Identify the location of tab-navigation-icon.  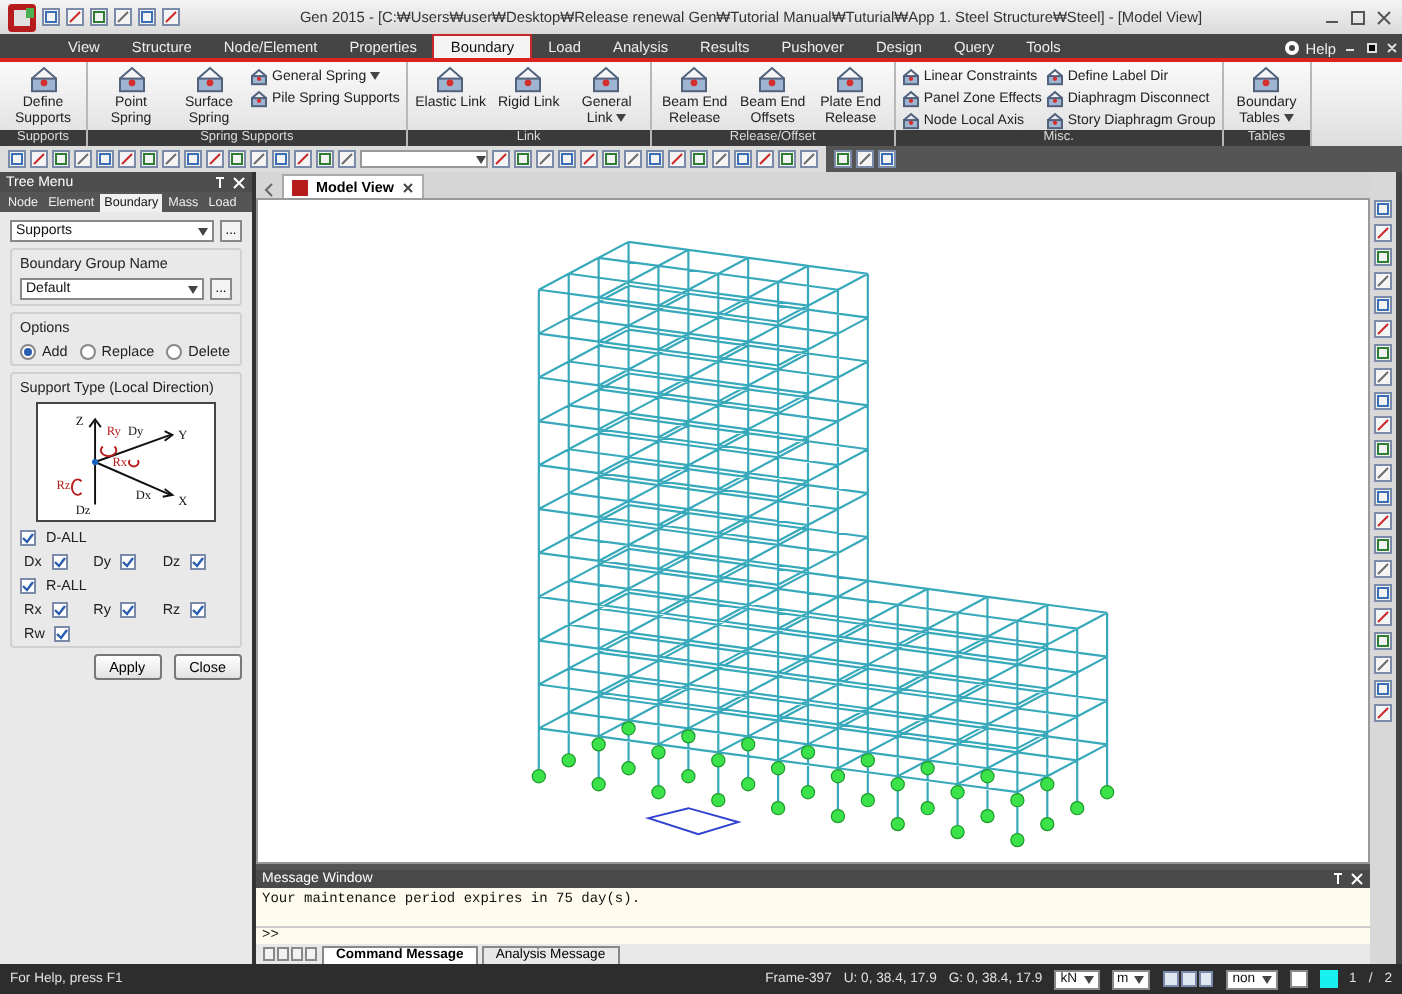
(290, 954).